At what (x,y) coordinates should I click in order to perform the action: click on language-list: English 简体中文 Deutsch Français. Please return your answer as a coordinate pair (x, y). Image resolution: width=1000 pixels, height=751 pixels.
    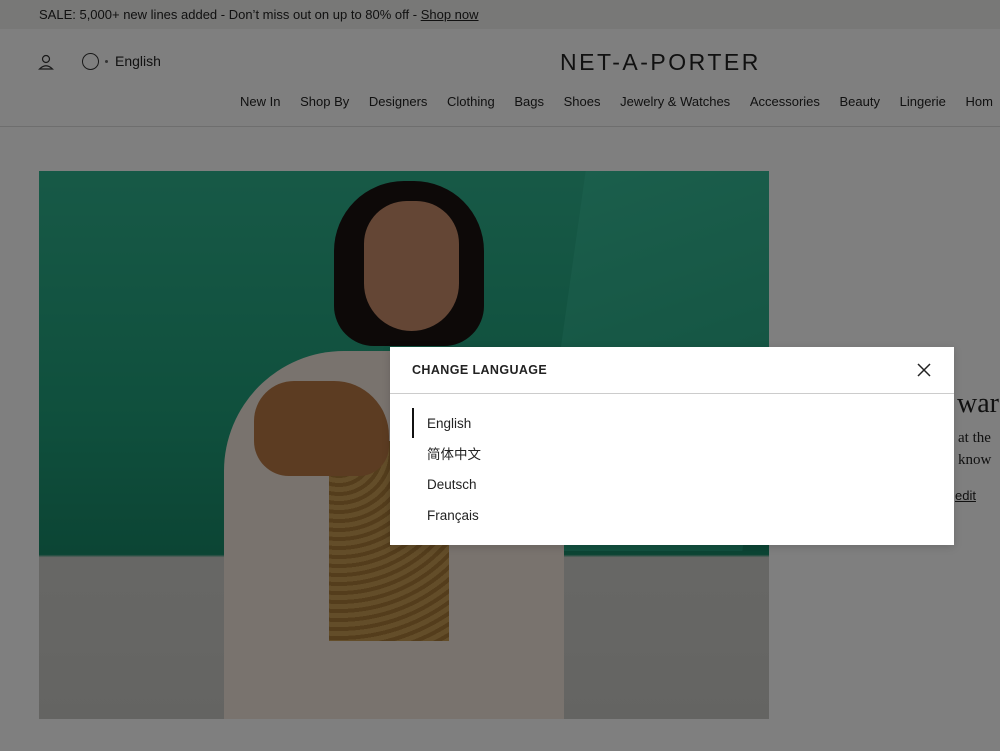
    Looking at the image, I should click on (446, 470).